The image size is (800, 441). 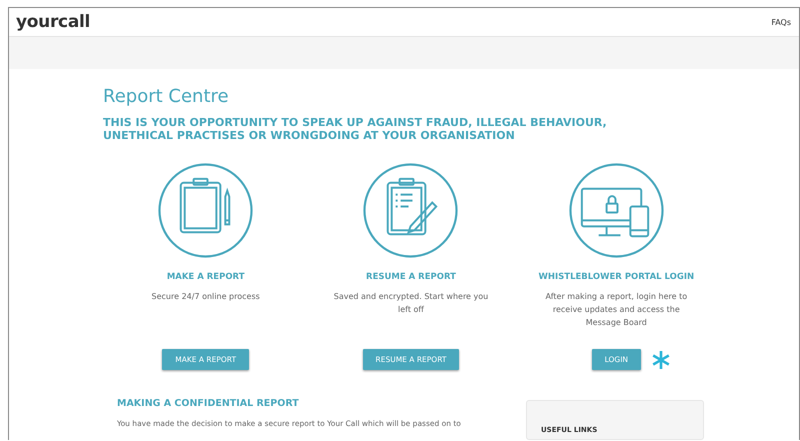 I want to click on clipboard-pencil-icon, so click(x=410, y=210).